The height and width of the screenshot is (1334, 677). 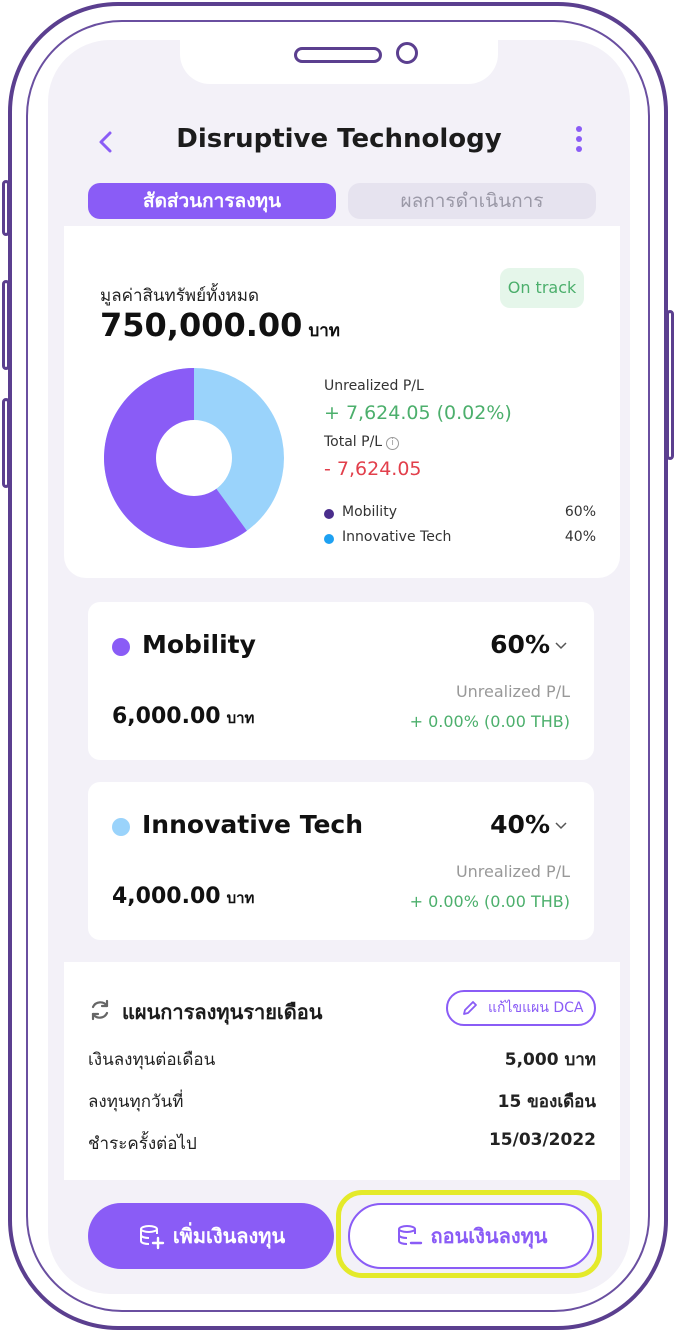 I want to click on total-assets-value: 750,000.00 บาท, so click(x=220, y=325).